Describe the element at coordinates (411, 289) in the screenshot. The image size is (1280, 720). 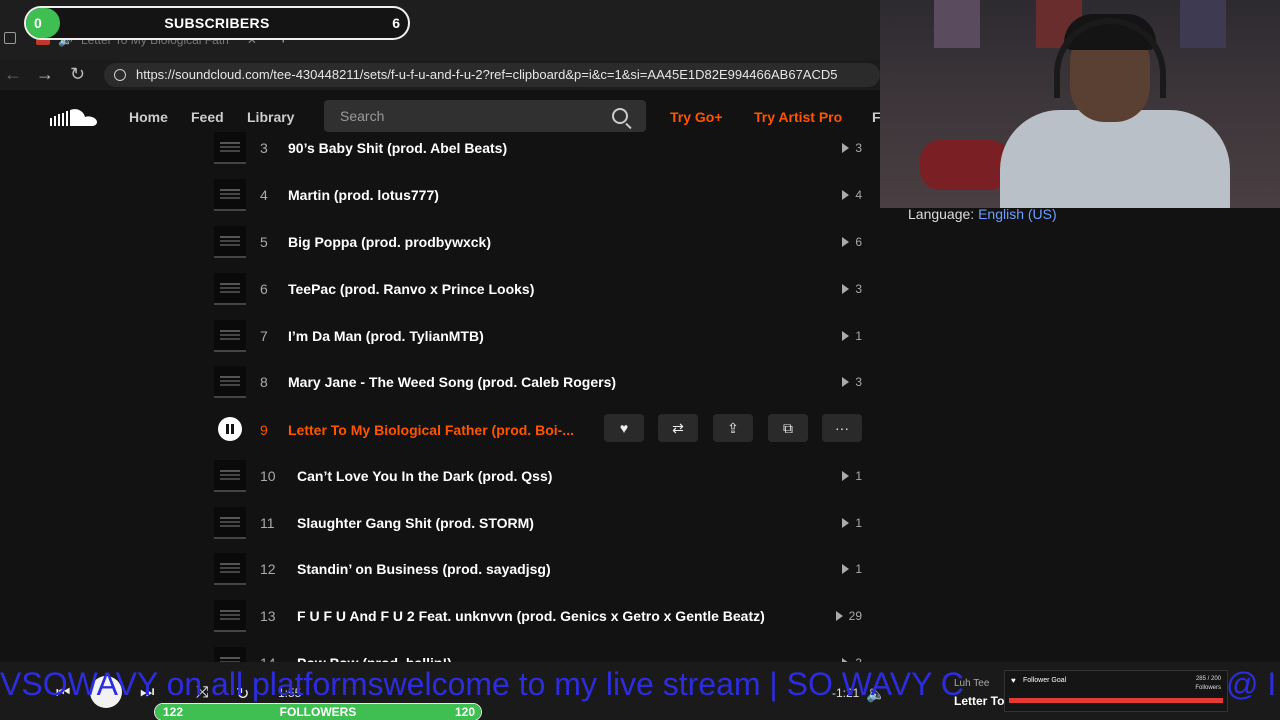
I see `track-title: TeePac (prod. Ranvo x Prince Looks)` at that location.